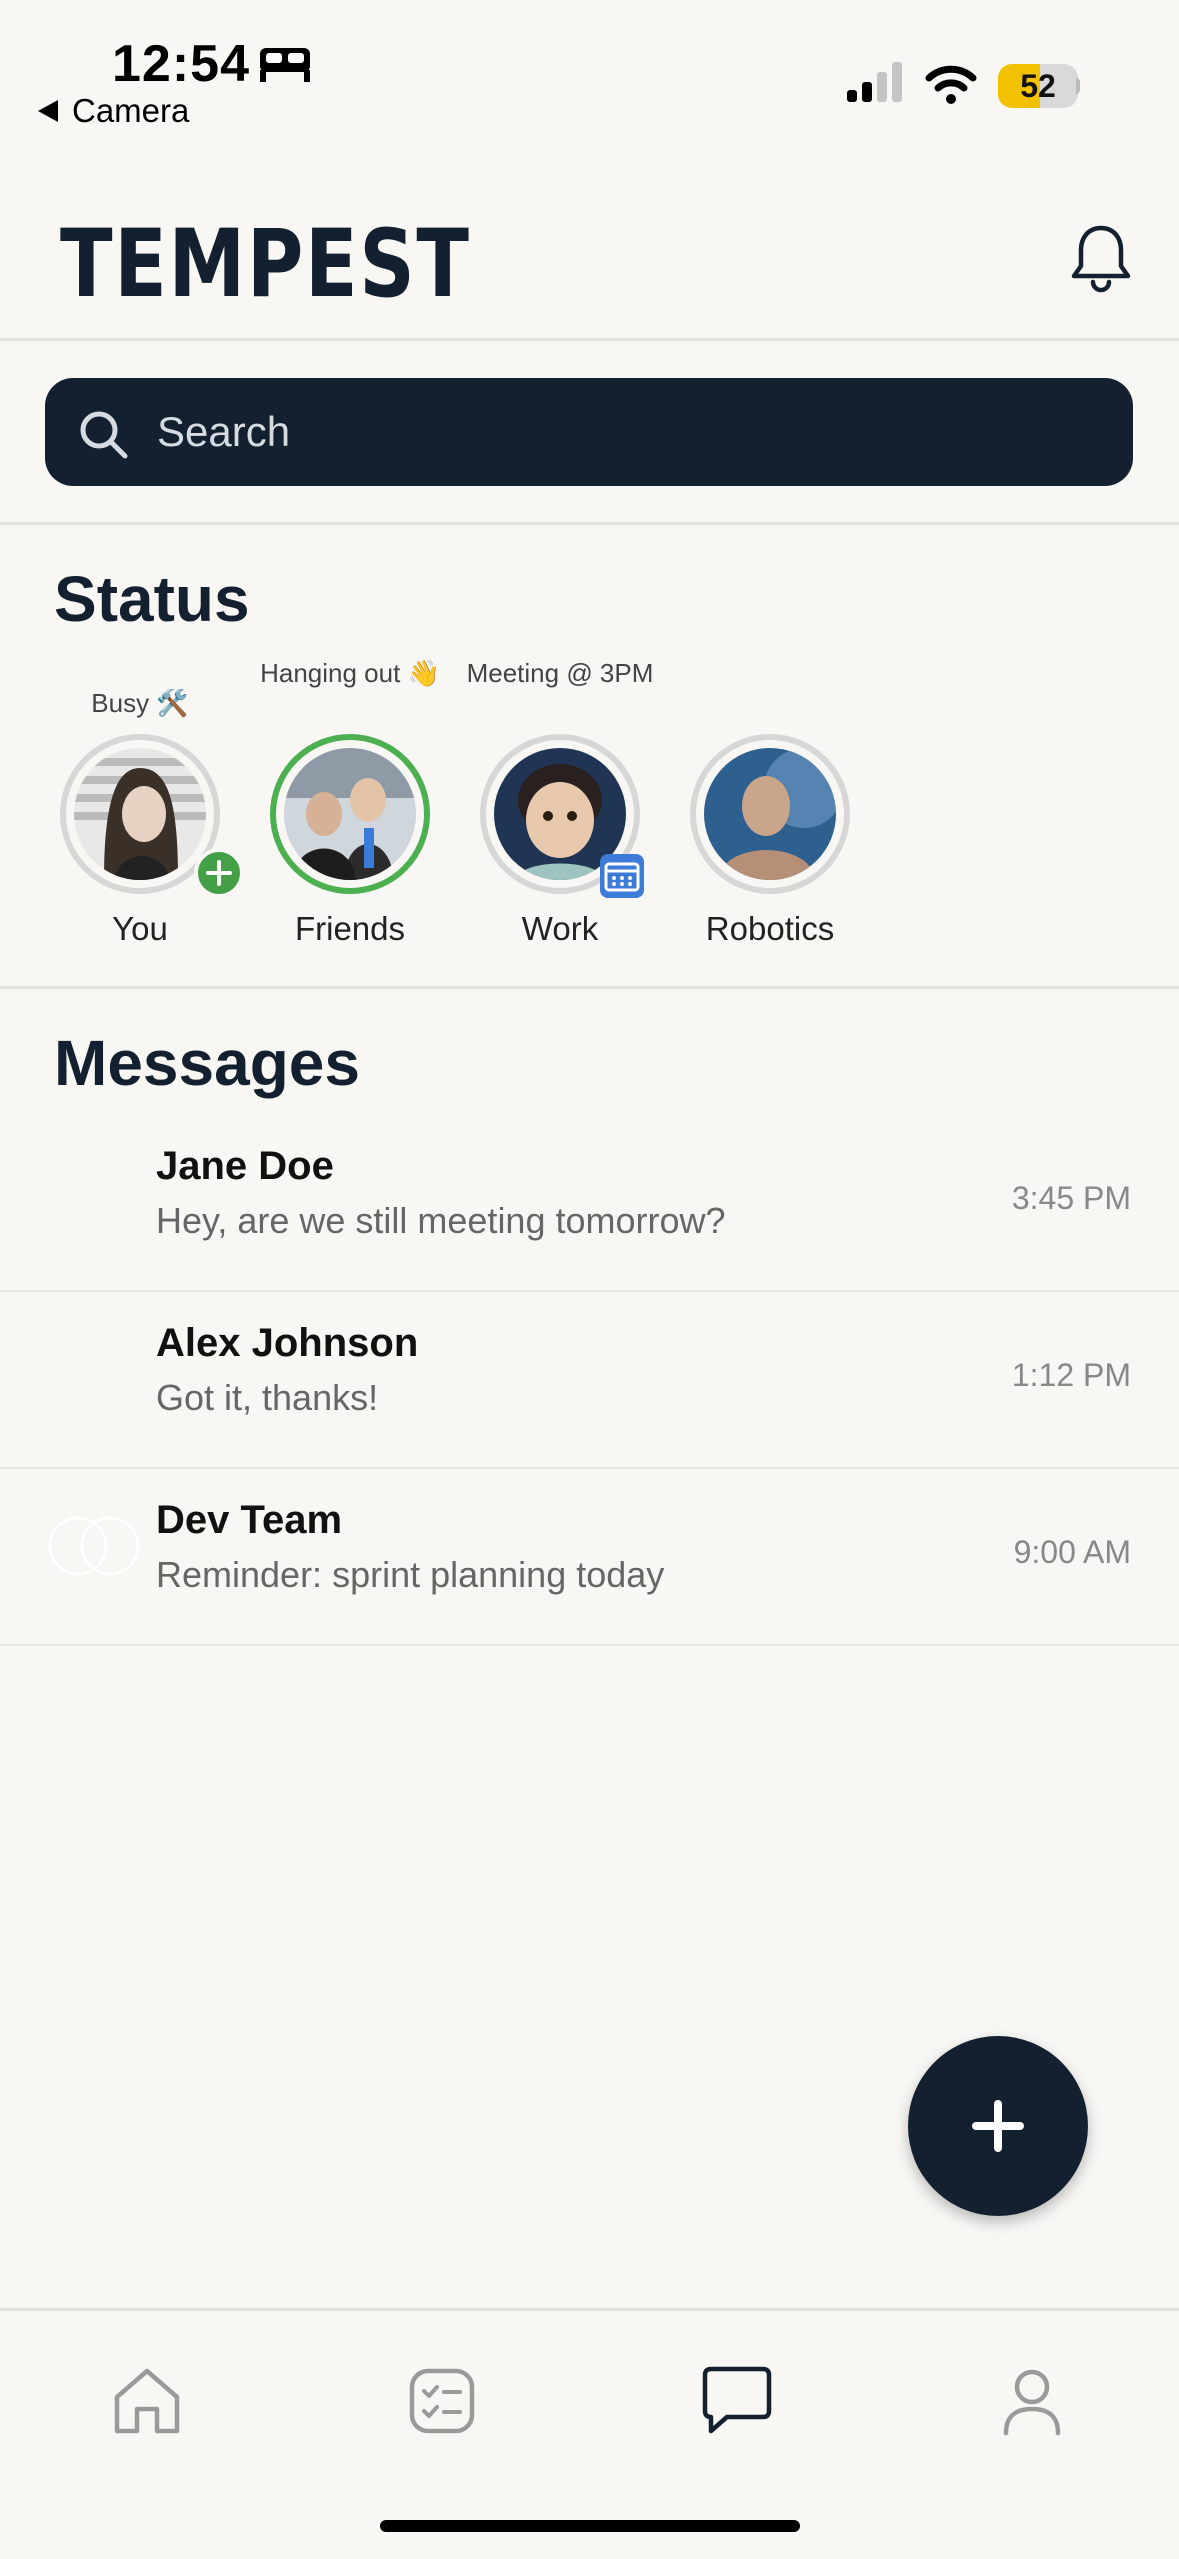 Image resolution: width=1179 pixels, height=2559 pixels. Describe the element at coordinates (285, 65) in the screenshot. I see `sleep-focus-icon` at that location.